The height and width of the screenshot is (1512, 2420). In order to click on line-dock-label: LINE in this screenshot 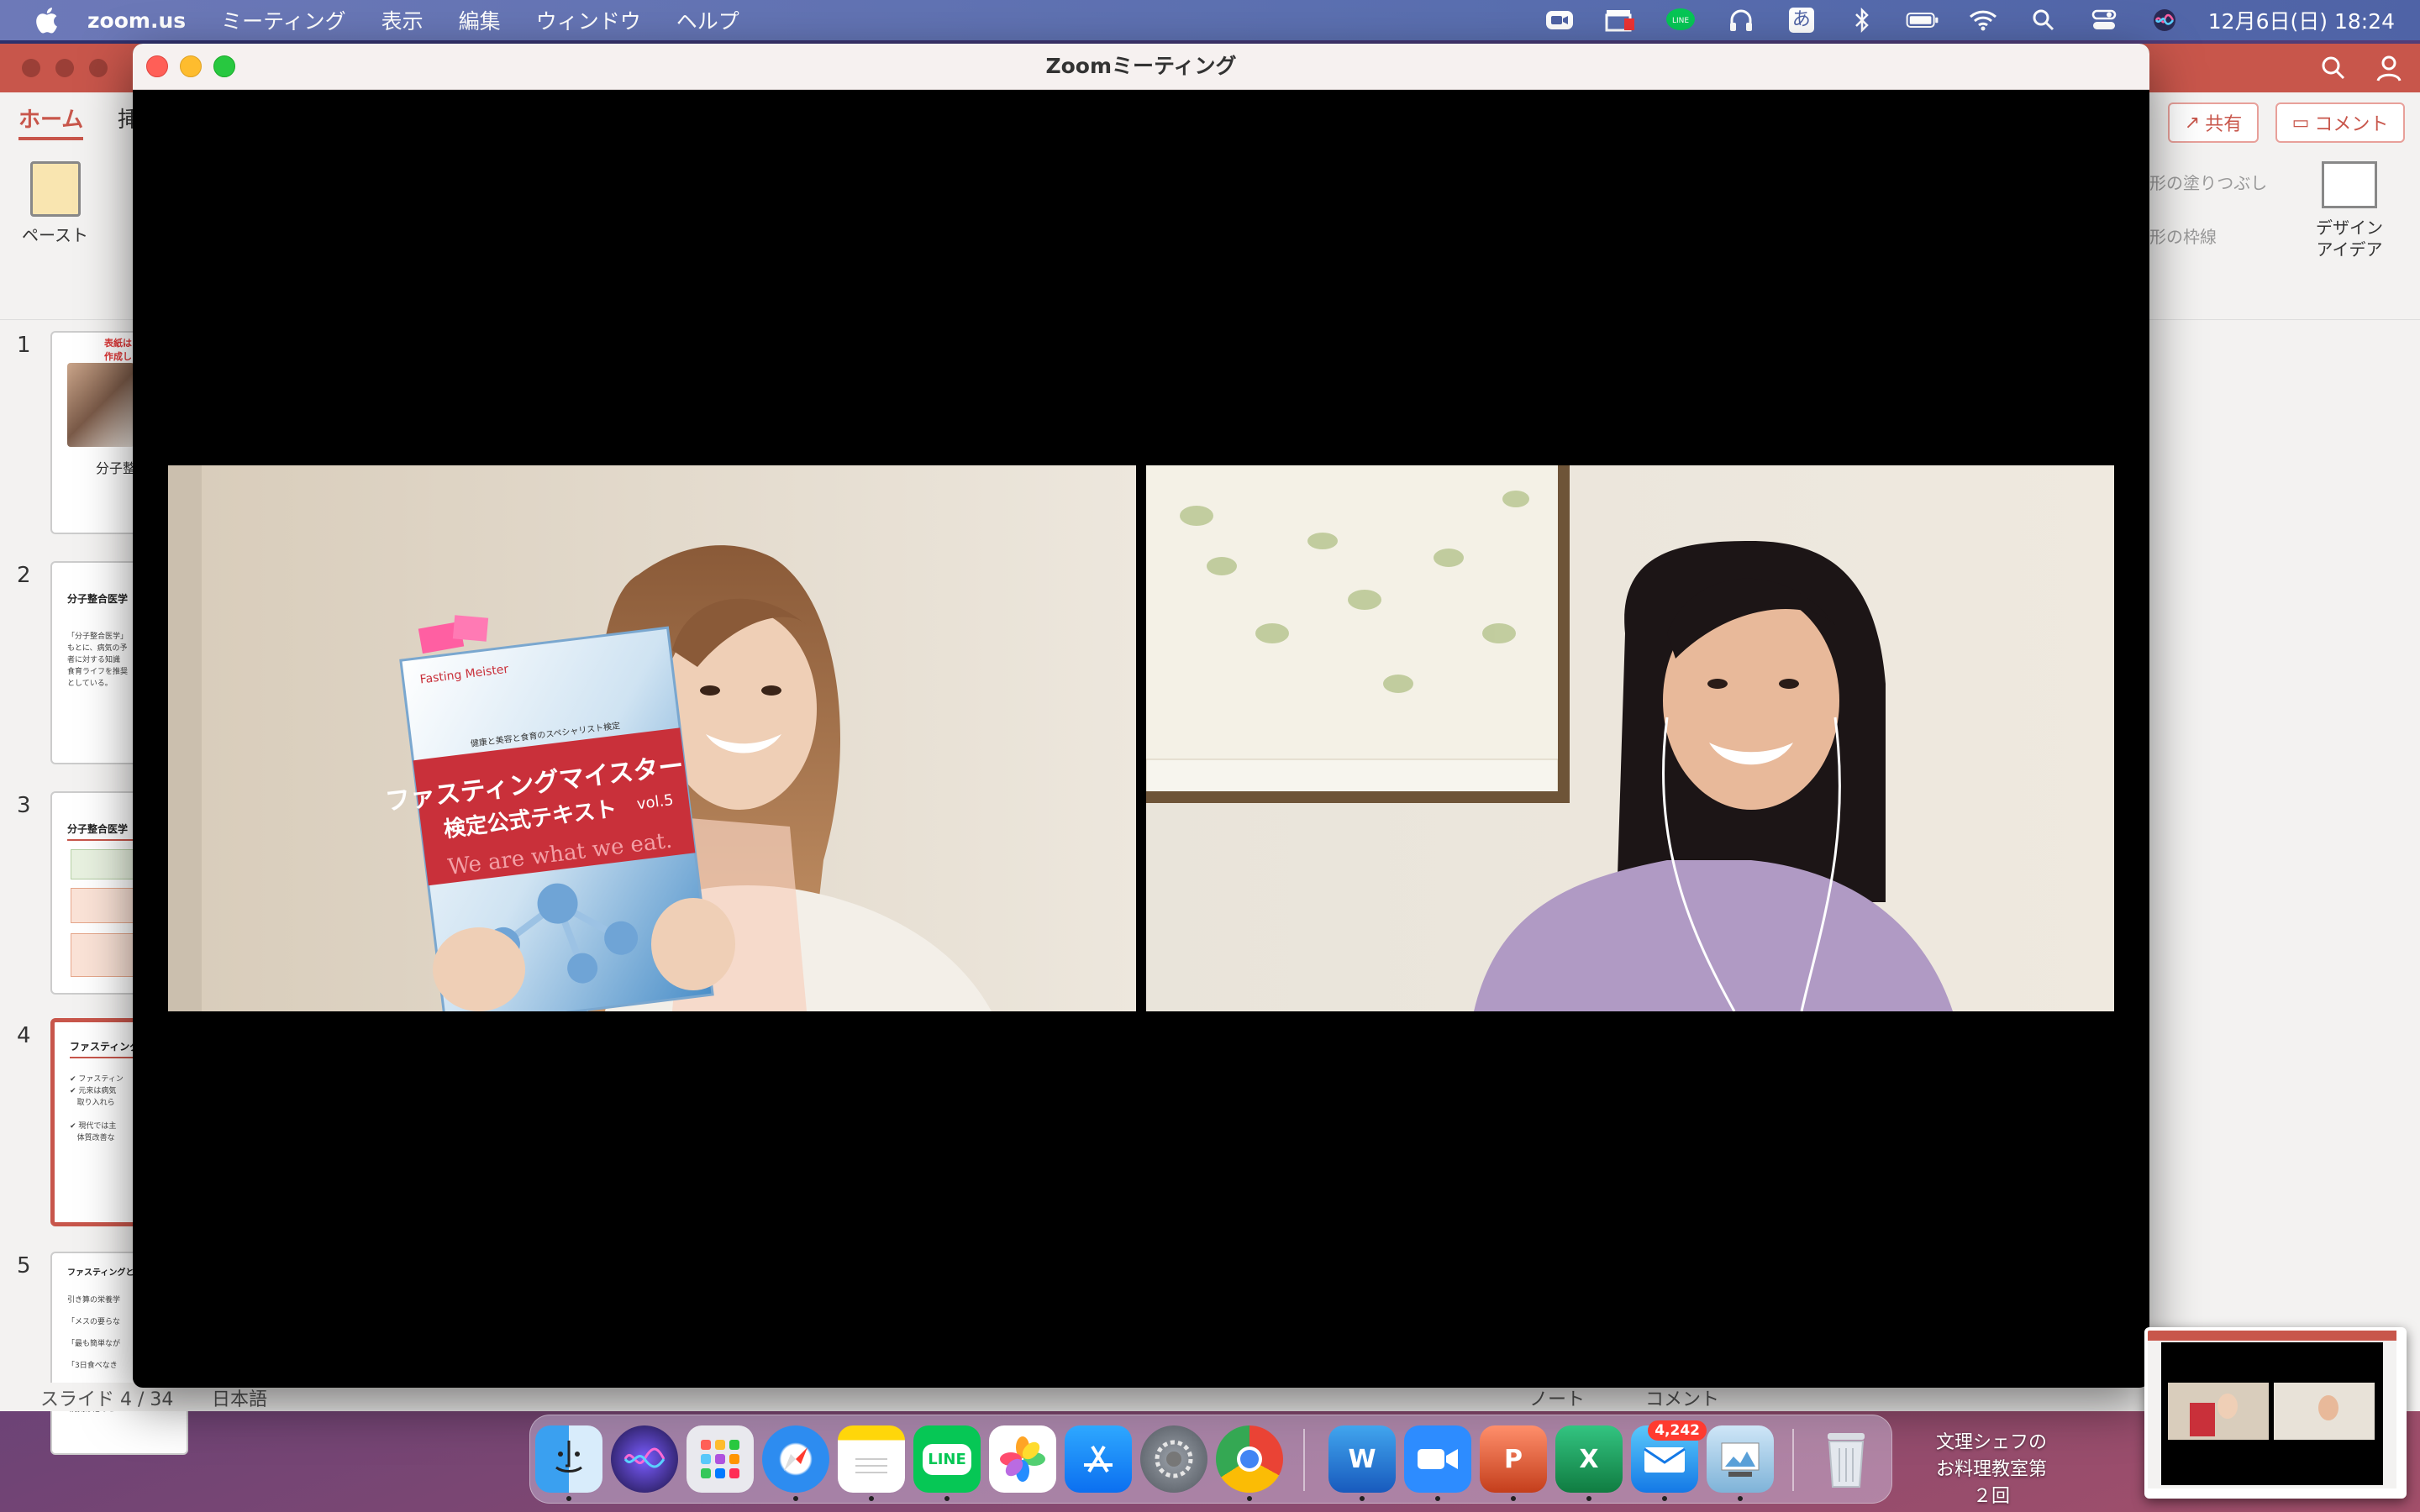, I will do `click(947, 1459)`.